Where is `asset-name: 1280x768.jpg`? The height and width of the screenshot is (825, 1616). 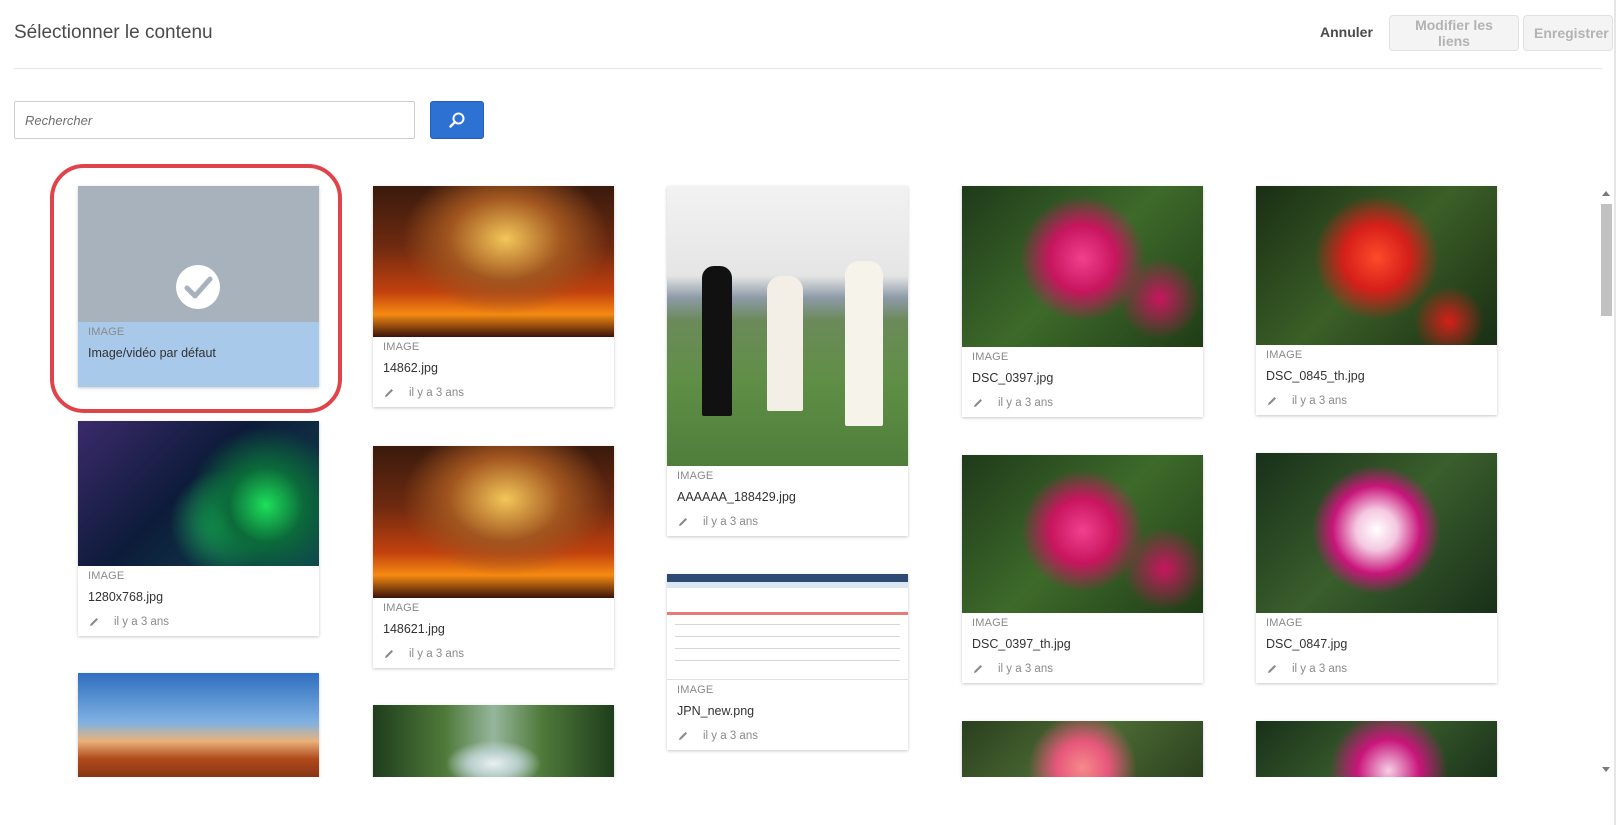
asset-name: 1280x768.jpg is located at coordinates (126, 597).